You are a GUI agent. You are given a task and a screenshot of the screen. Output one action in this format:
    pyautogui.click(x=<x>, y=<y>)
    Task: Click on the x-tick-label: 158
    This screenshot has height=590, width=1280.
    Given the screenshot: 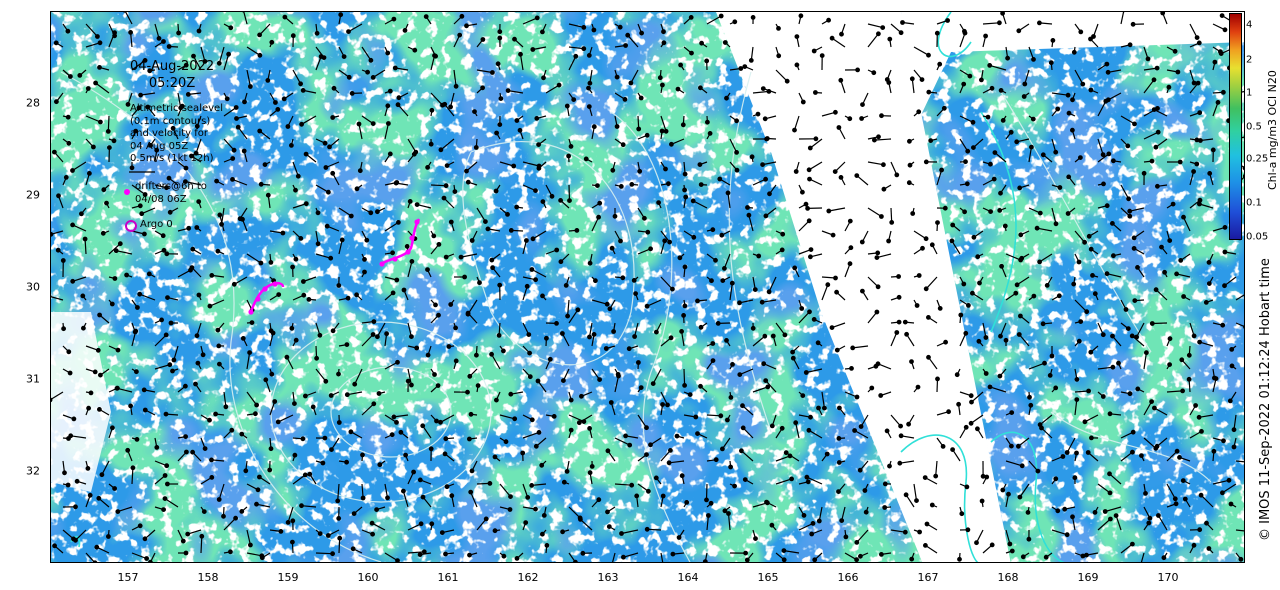 What is the action you would take?
    pyautogui.click(x=208, y=577)
    